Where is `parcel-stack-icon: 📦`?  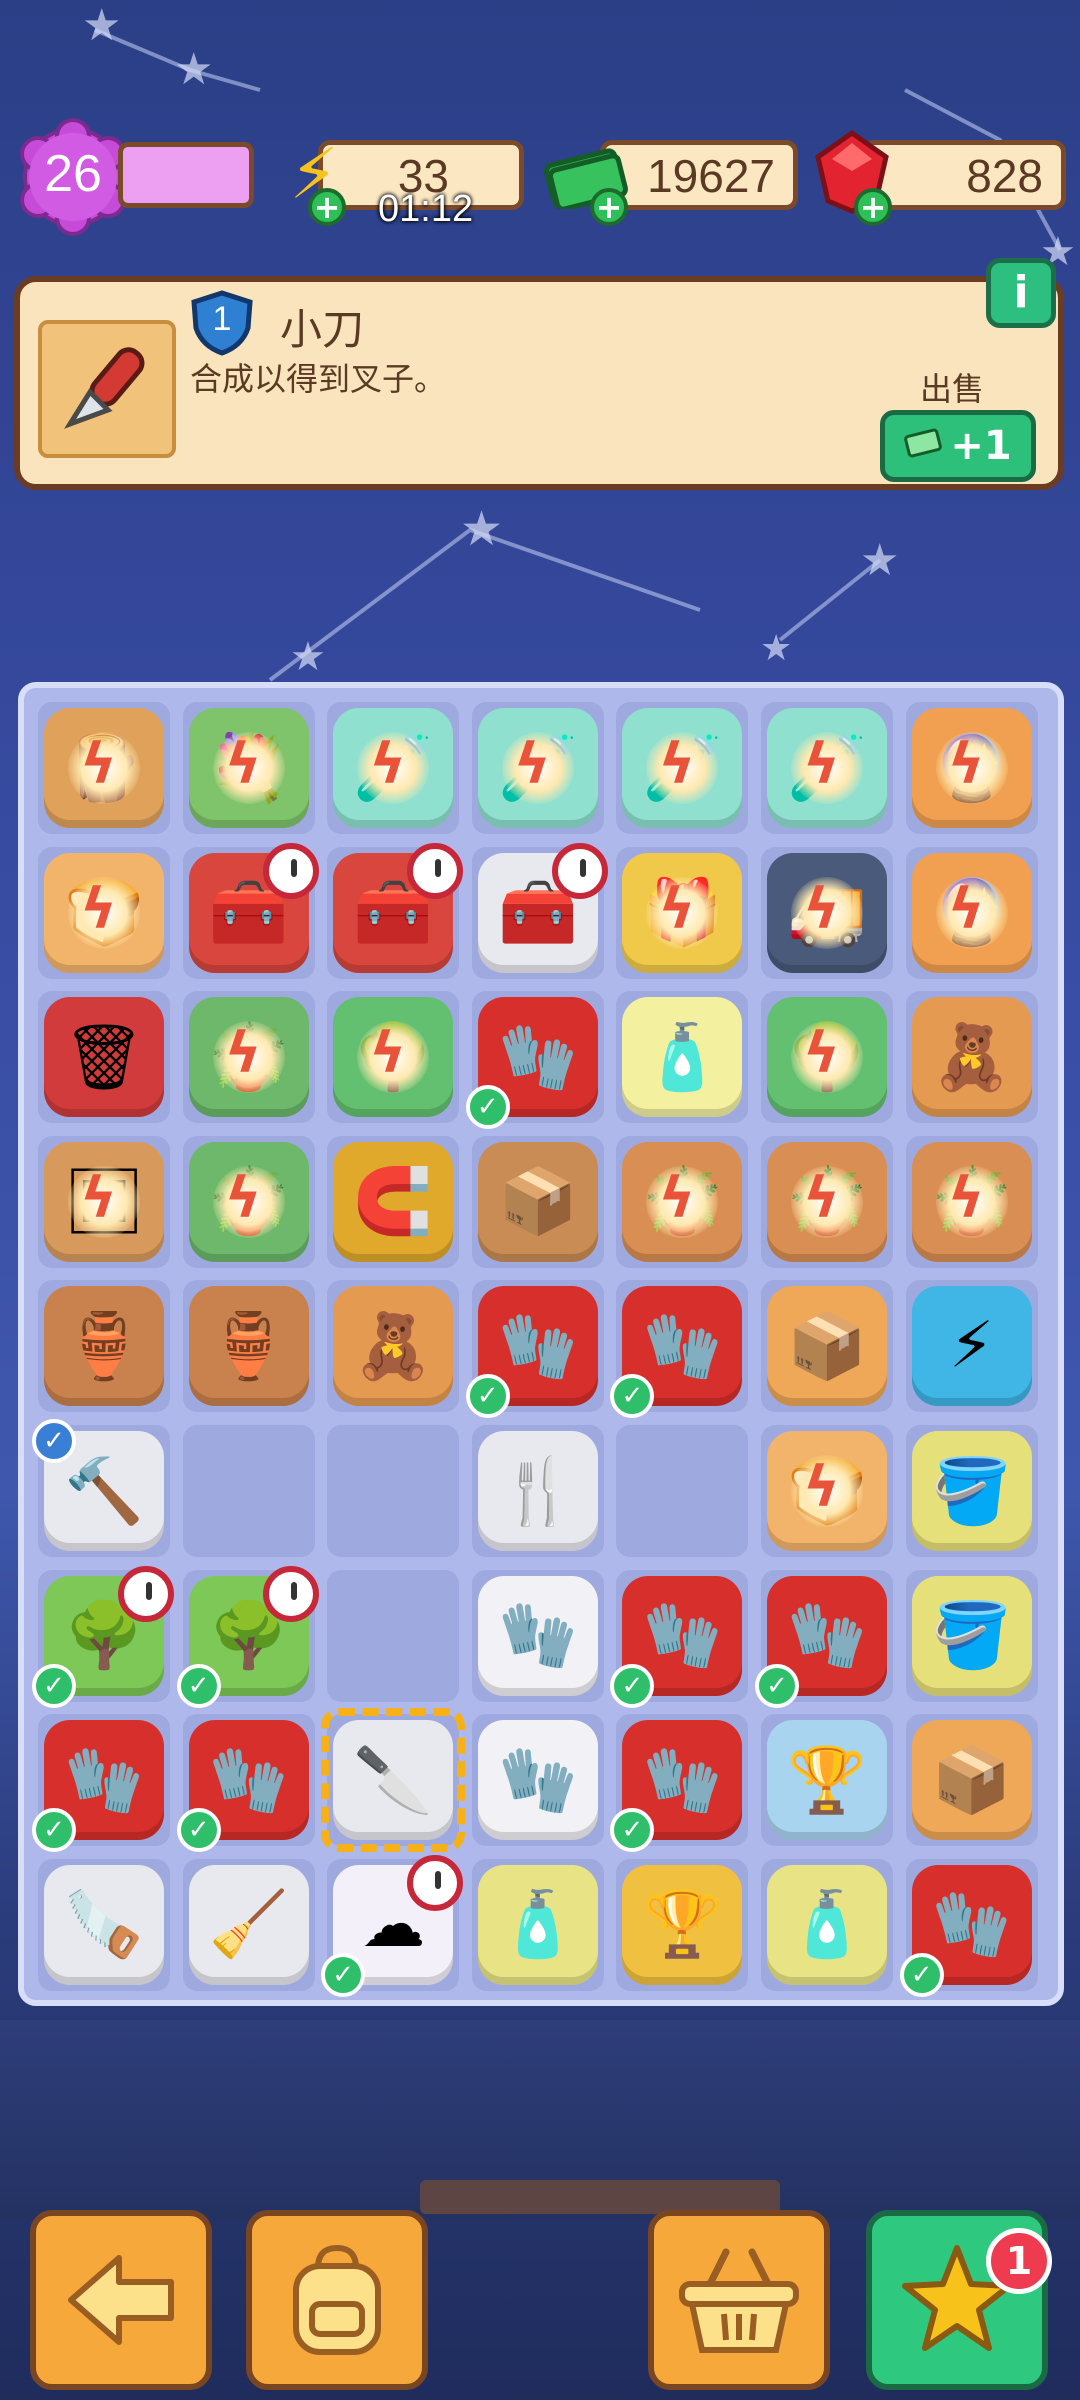 parcel-stack-icon: 📦 is located at coordinates (971, 1780).